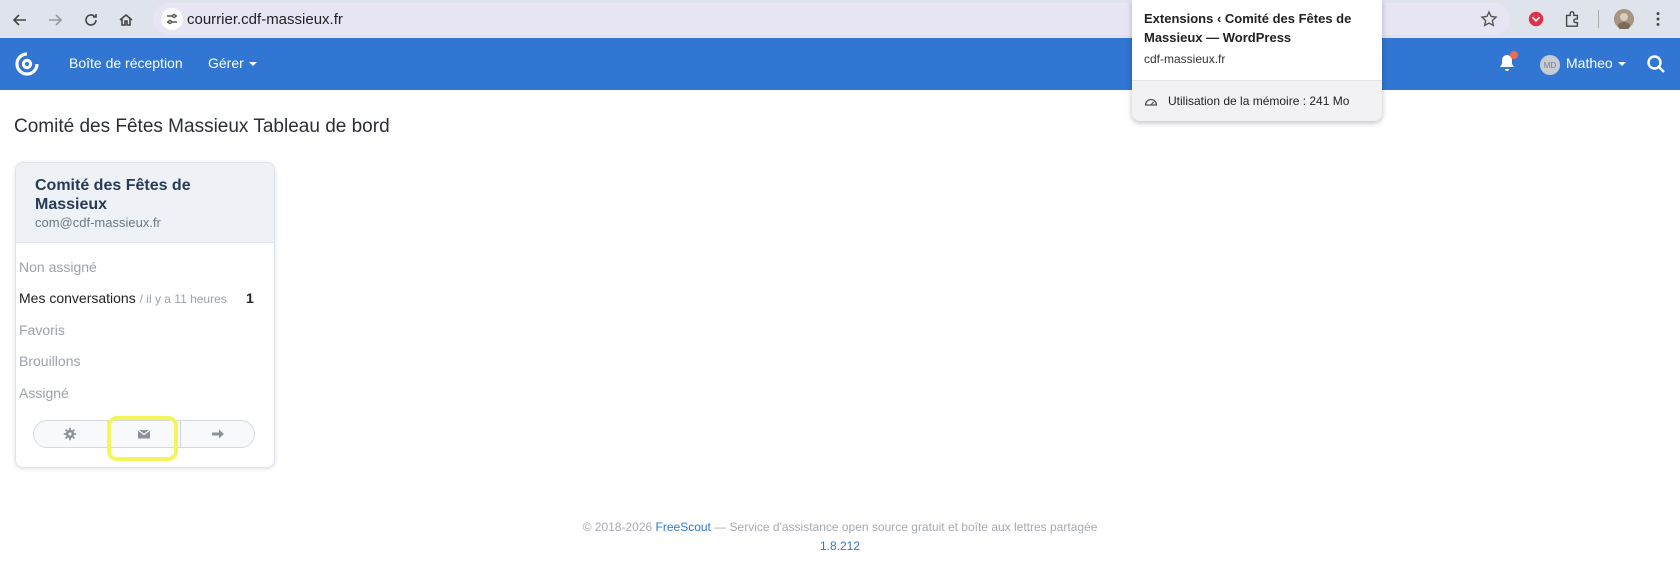 The height and width of the screenshot is (565, 1680). What do you see at coordinates (1185, 59) in the screenshot?
I see `tab-hover-host: cdf-massieux.fr` at bounding box center [1185, 59].